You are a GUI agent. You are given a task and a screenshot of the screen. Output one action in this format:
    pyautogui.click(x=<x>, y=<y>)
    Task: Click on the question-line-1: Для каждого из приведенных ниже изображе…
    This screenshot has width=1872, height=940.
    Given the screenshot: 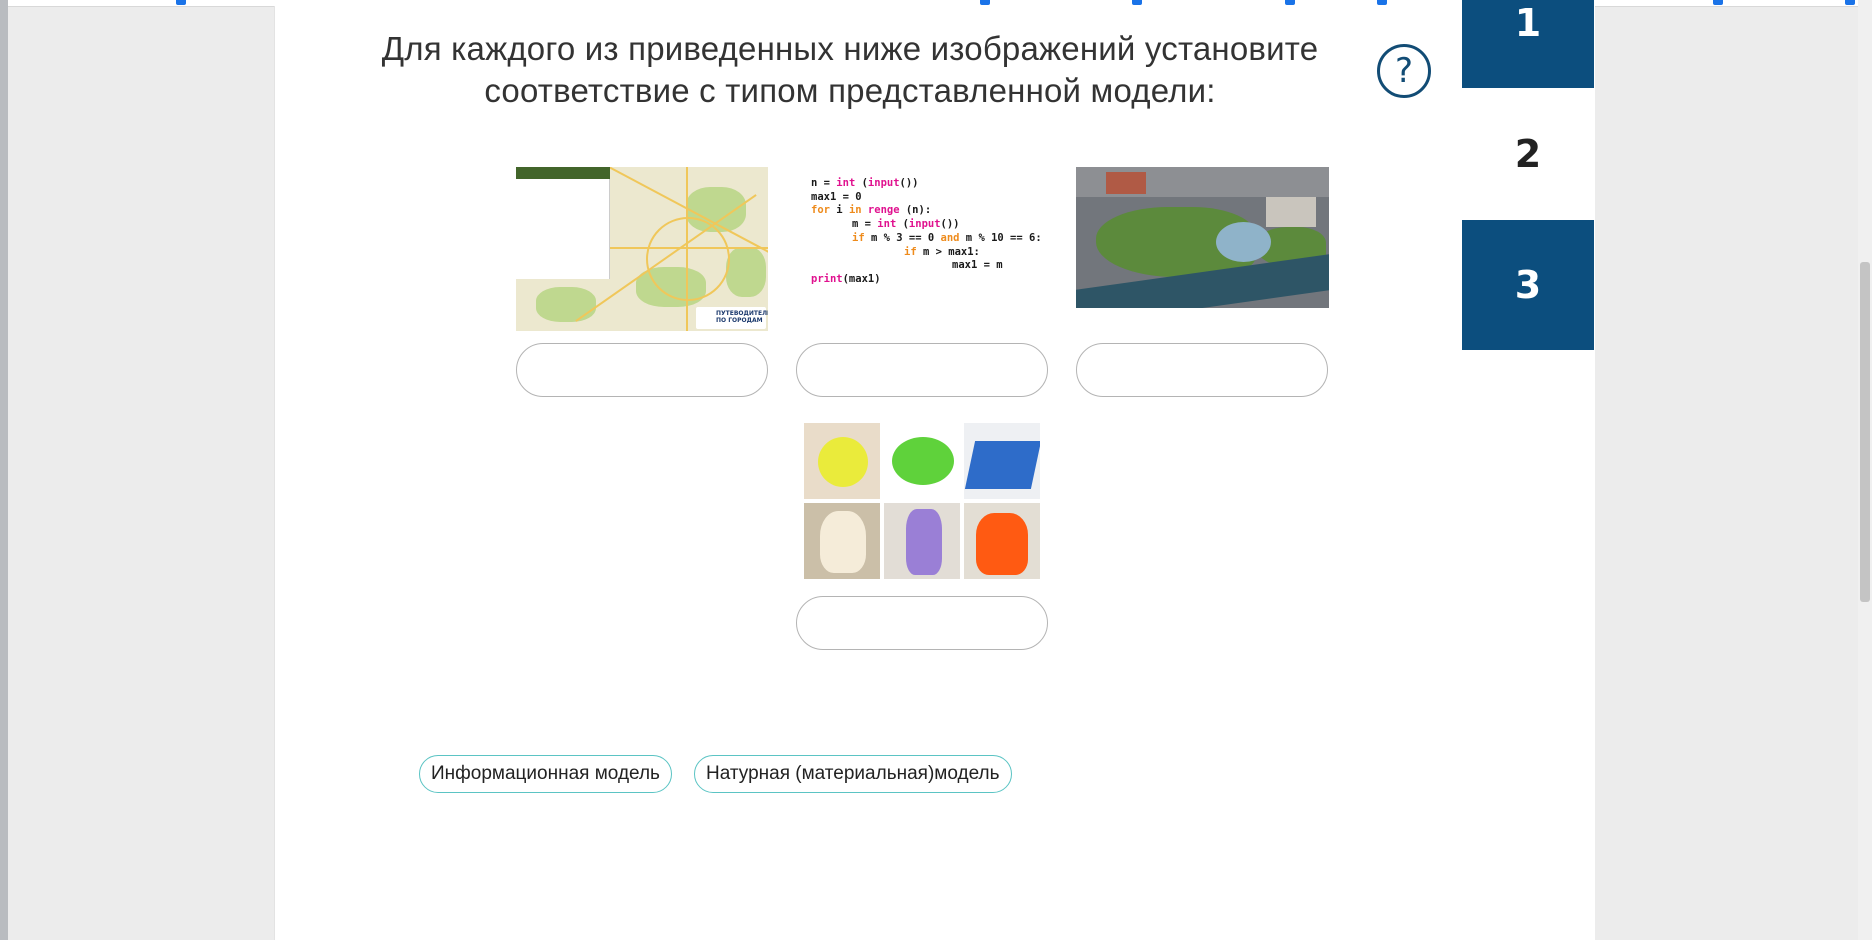 What is the action you would take?
    pyautogui.click(x=850, y=48)
    